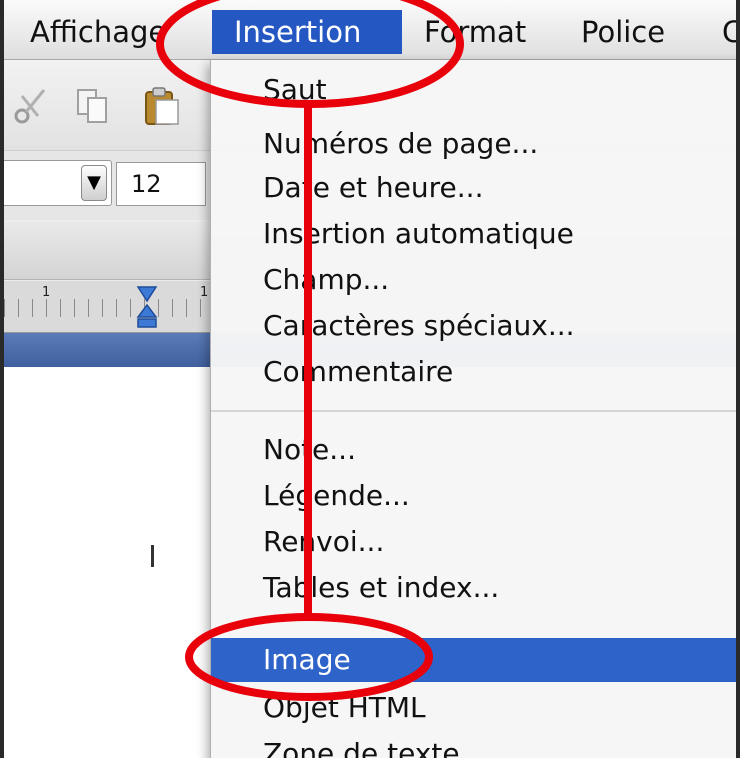  Describe the element at coordinates (152, 556) in the screenshot. I see `text-cursor` at that location.